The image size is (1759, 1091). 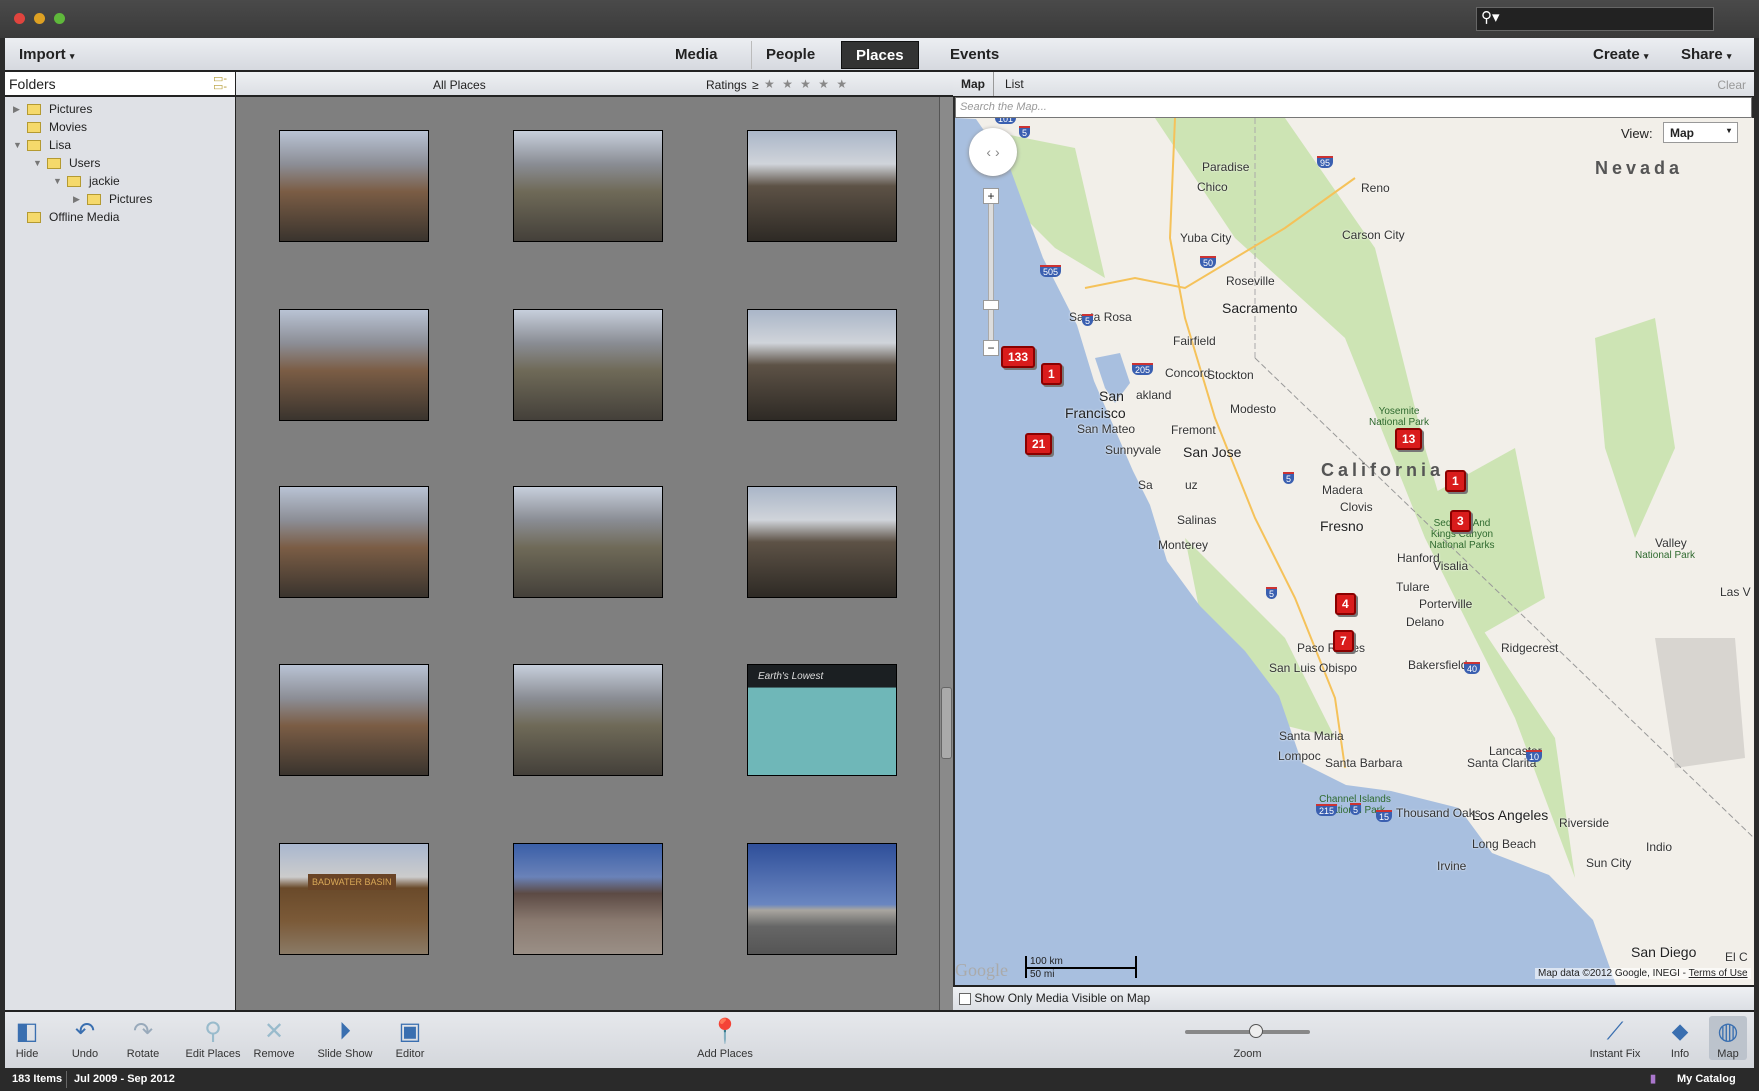 What do you see at coordinates (965, 998) in the screenshot?
I see `checkbox-box` at bounding box center [965, 998].